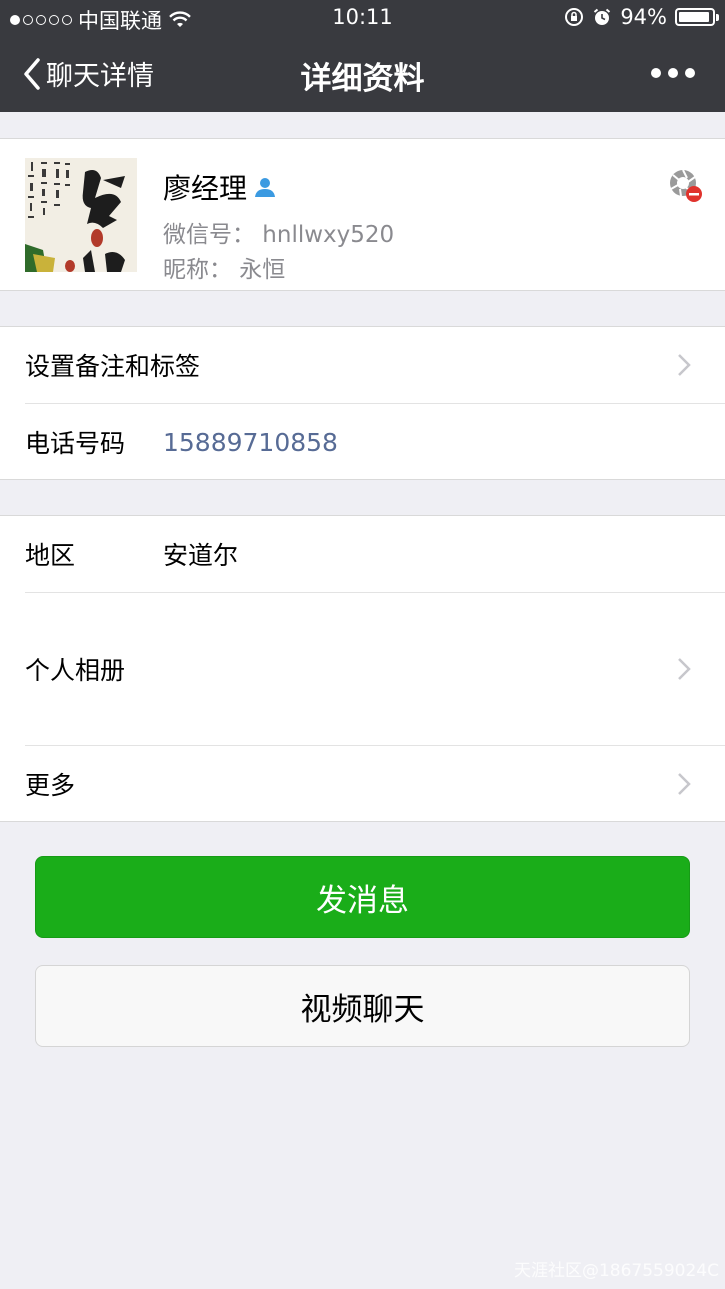 The image size is (725, 1289). I want to click on navigation-bar: 聊天详情 详细资料, so click(362, 74).